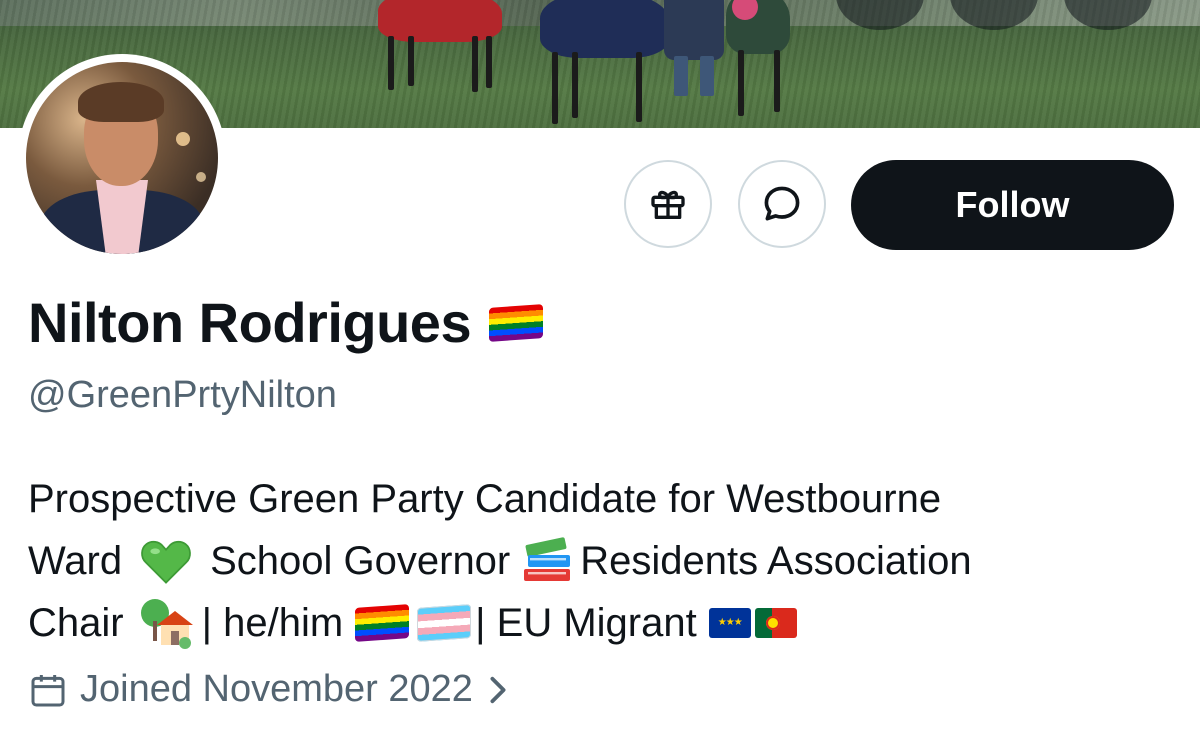 This screenshot has width=1200, height=734. I want to click on follow-button: Follow, so click(1012, 205).